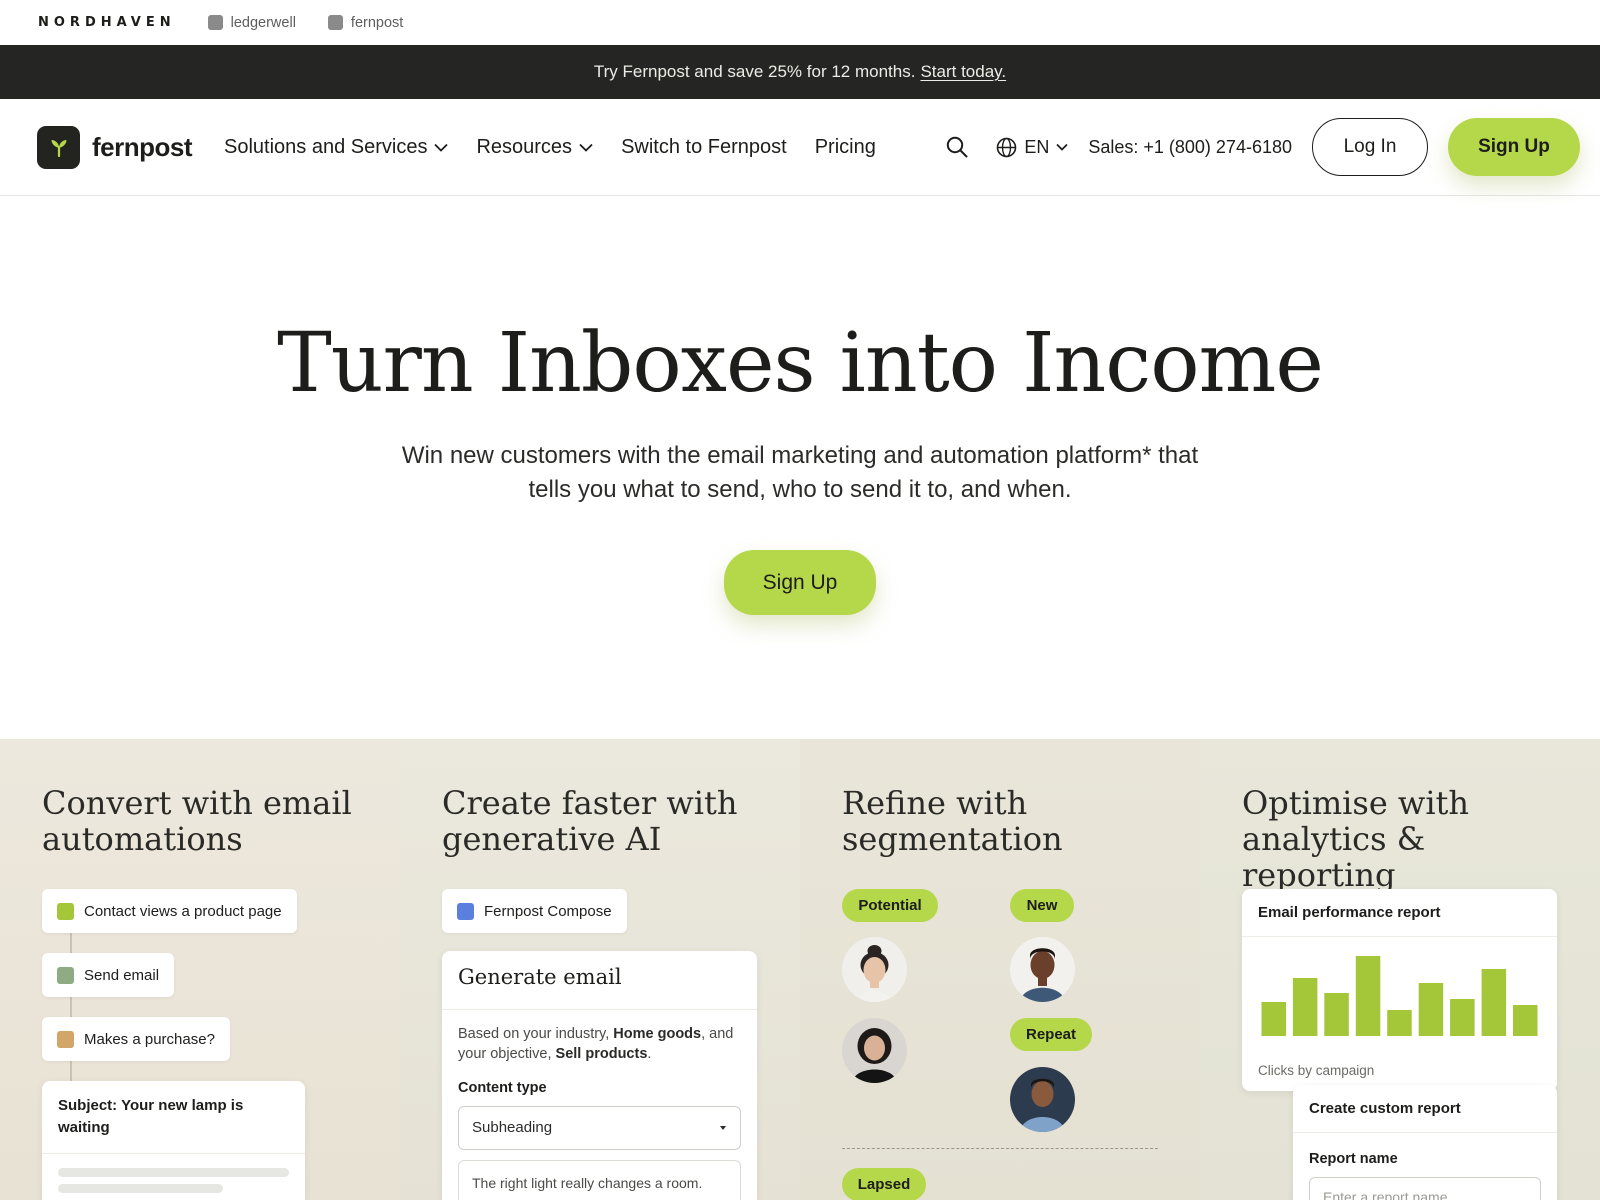 This screenshot has height=1200, width=1600. What do you see at coordinates (1007, 147) in the screenshot?
I see `globe-icon` at bounding box center [1007, 147].